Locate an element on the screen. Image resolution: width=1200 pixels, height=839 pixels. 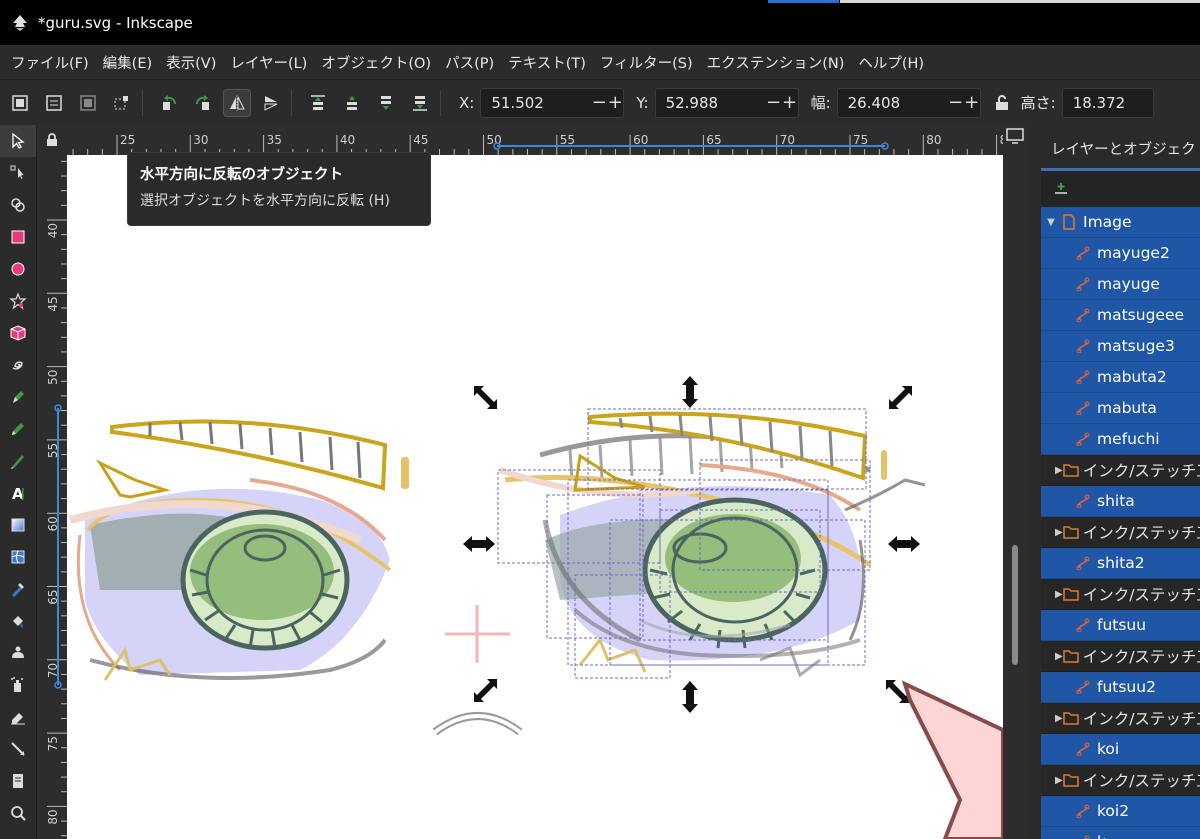
pen-tool is located at coordinates (18, 397).